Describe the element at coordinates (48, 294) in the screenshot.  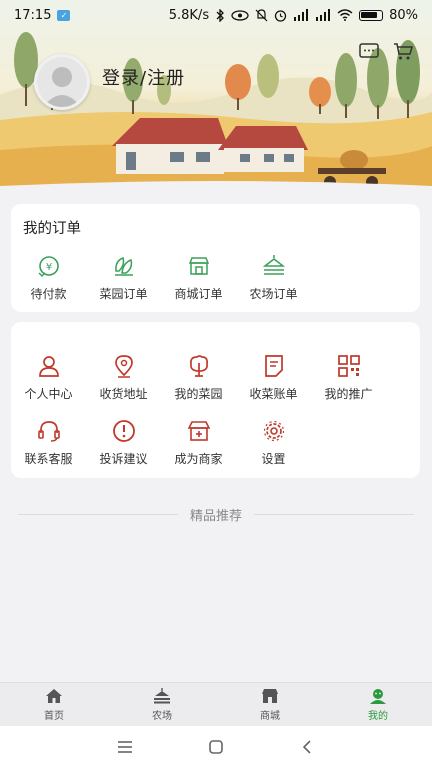
I see `order-item-label: 待付款` at that location.